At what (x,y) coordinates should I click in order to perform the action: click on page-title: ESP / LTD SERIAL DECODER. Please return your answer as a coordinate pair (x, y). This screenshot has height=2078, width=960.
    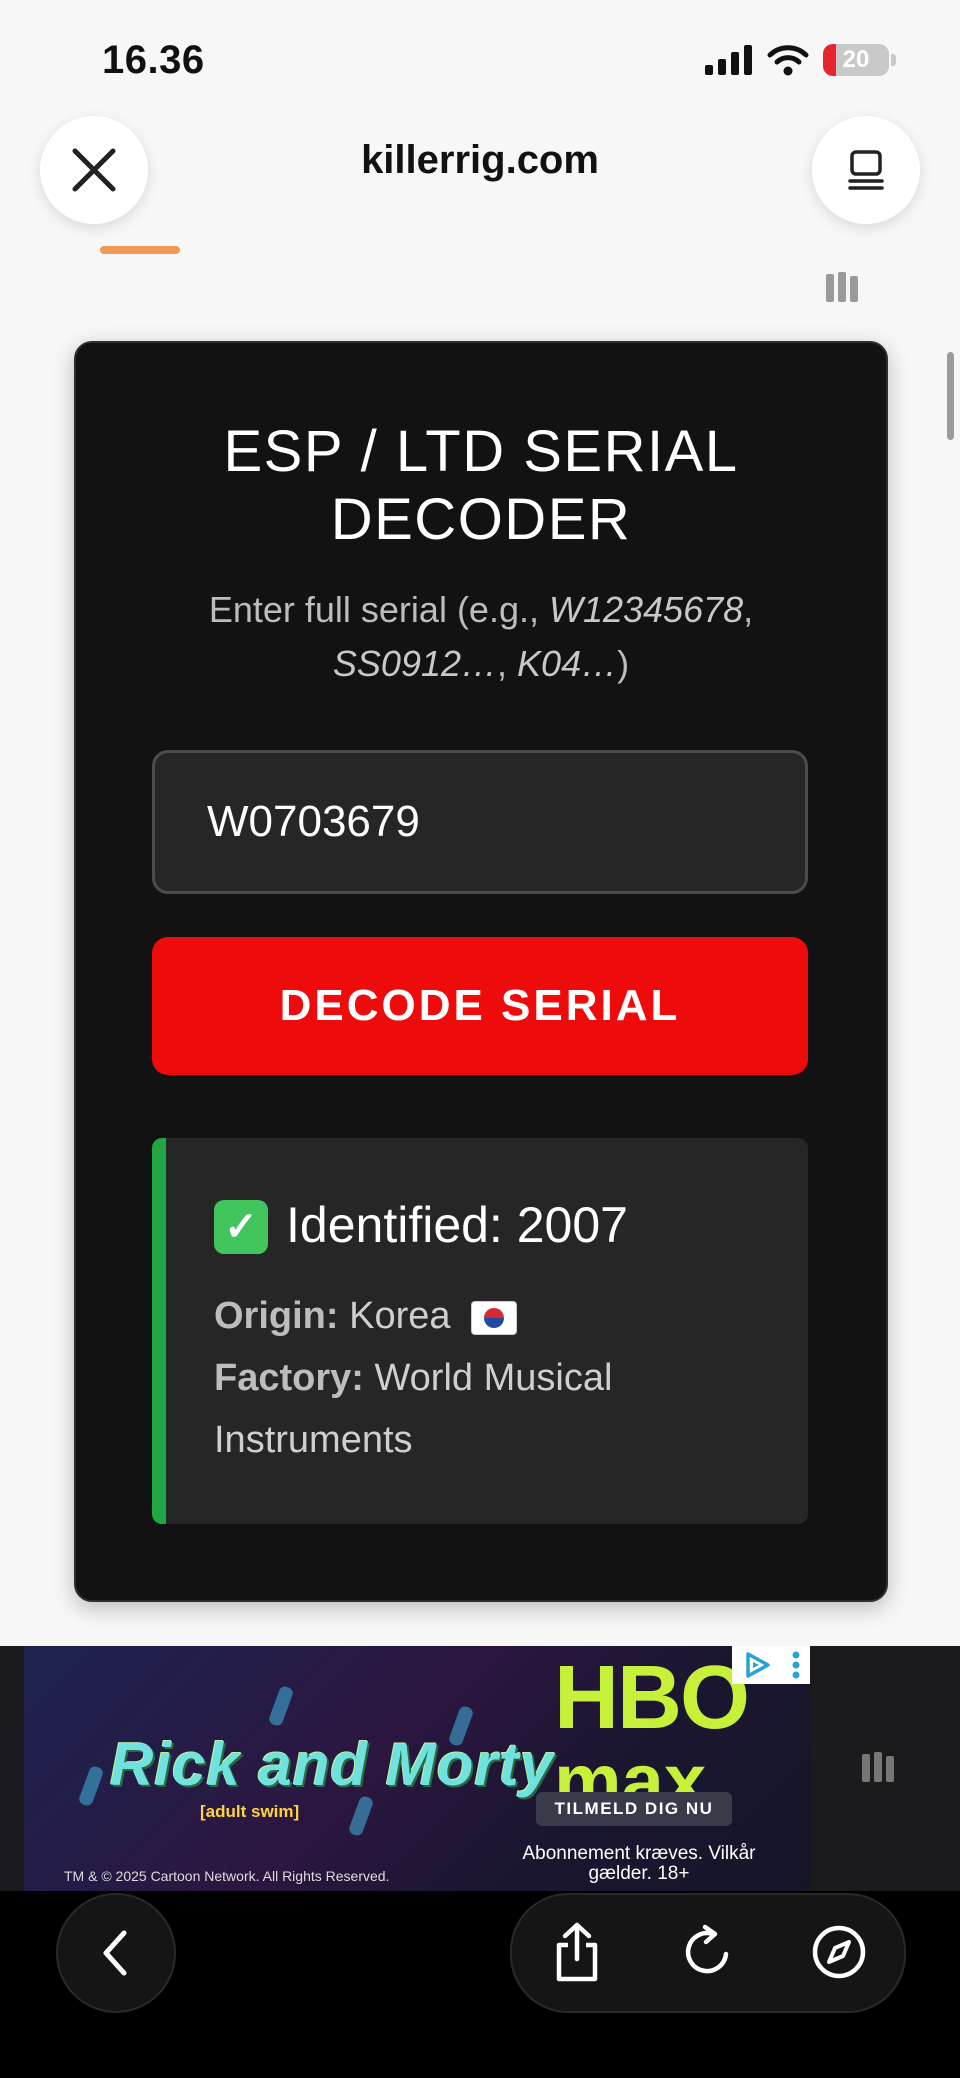
    Looking at the image, I should click on (481, 486).